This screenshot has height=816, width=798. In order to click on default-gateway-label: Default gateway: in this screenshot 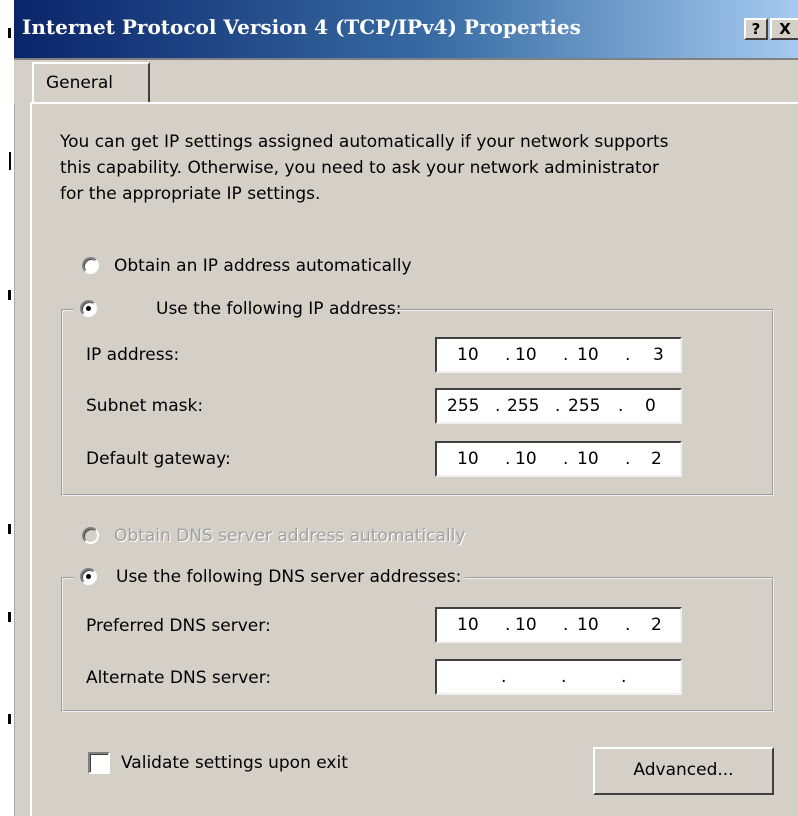, I will do `click(158, 459)`.